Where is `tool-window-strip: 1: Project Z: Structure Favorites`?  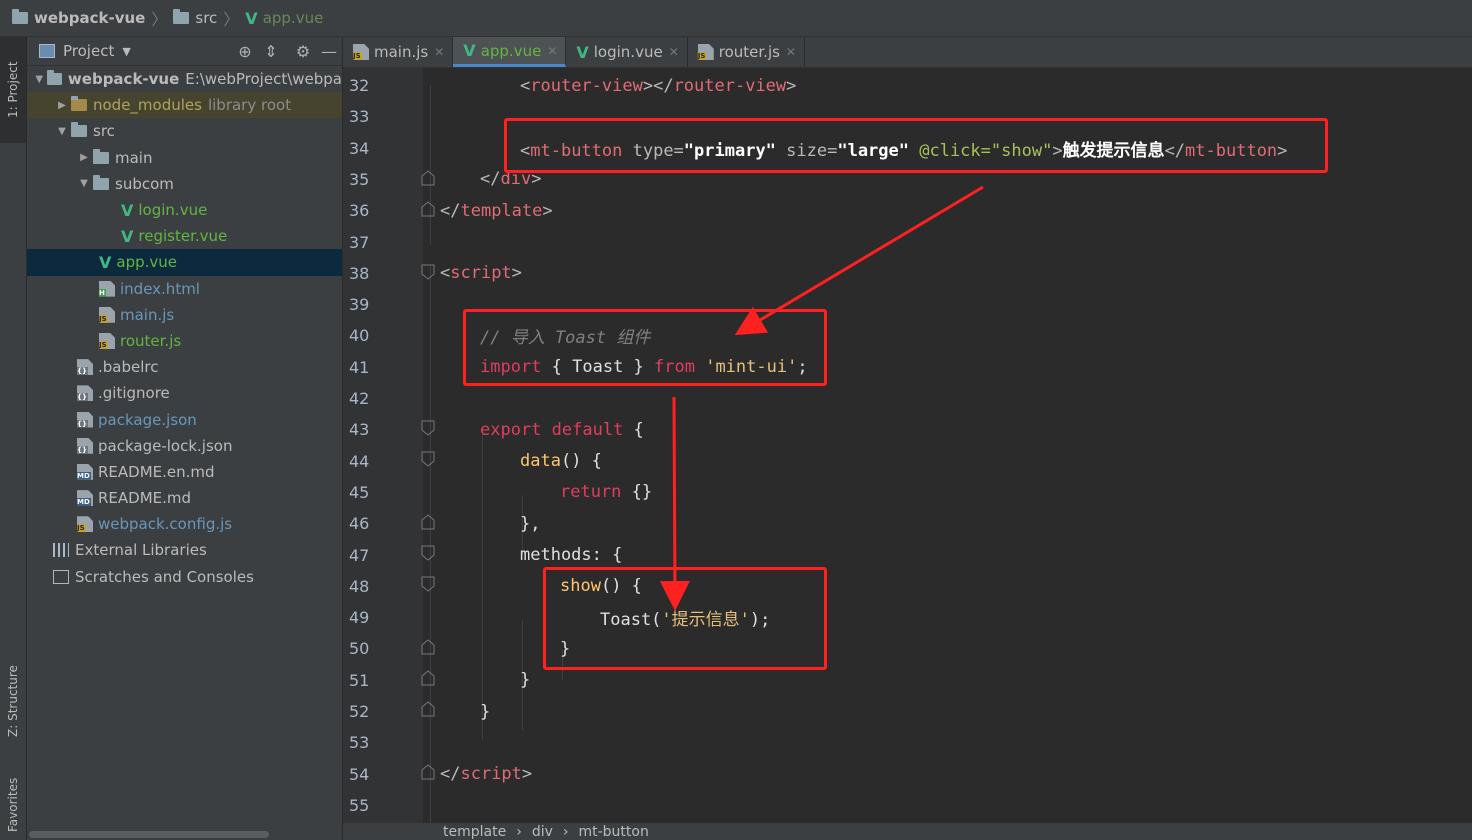
tool-window-strip: 1: Project Z: Structure Favorites is located at coordinates (13, 438).